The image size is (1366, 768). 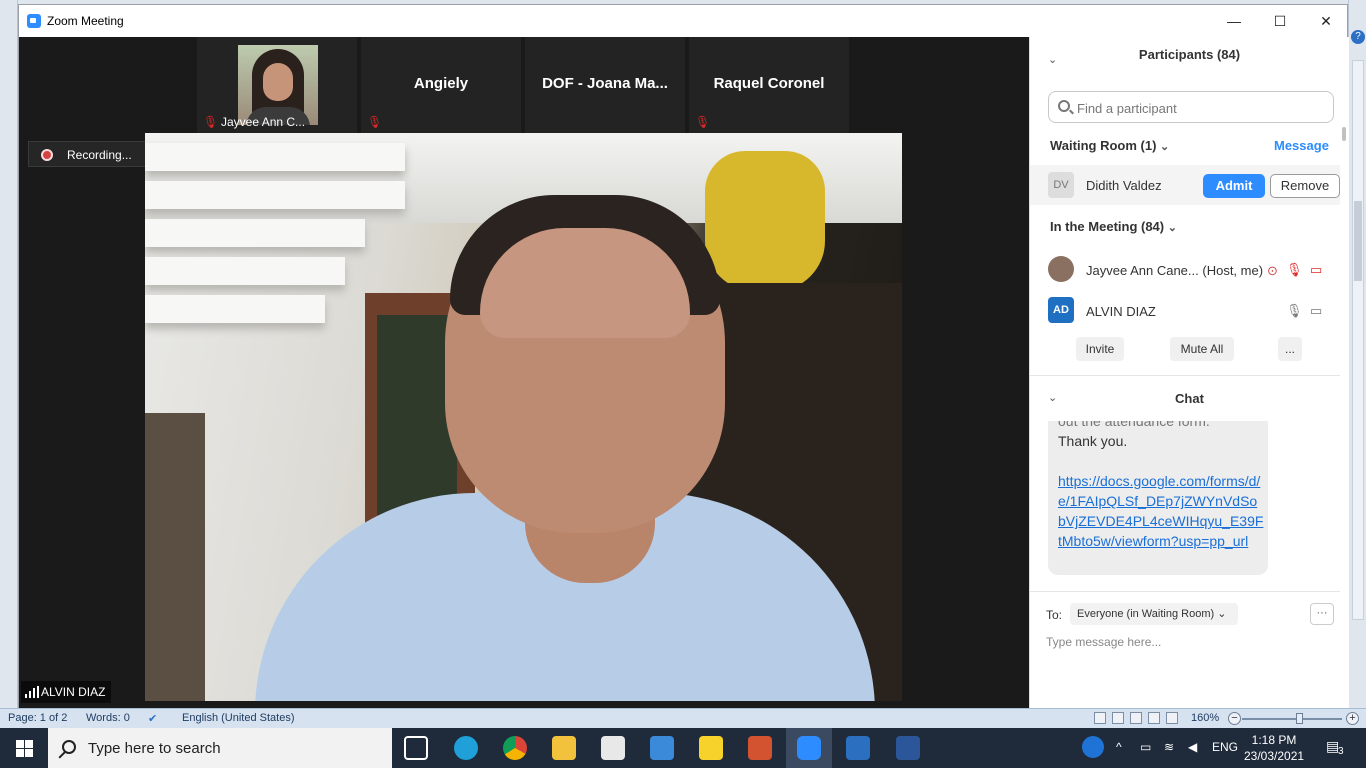 What do you see at coordinates (1322, 614) in the screenshot?
I see `chat-more-button: ···` at bounding box center [1322, 614].